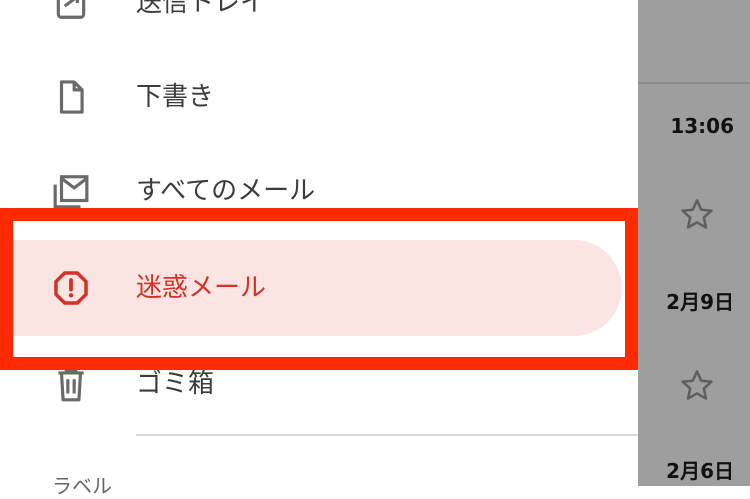 This screenshot has height=499, width=750. Describe the element at coordinates (387, 435) in the screenshot. I see `drawer-divider` at that location.